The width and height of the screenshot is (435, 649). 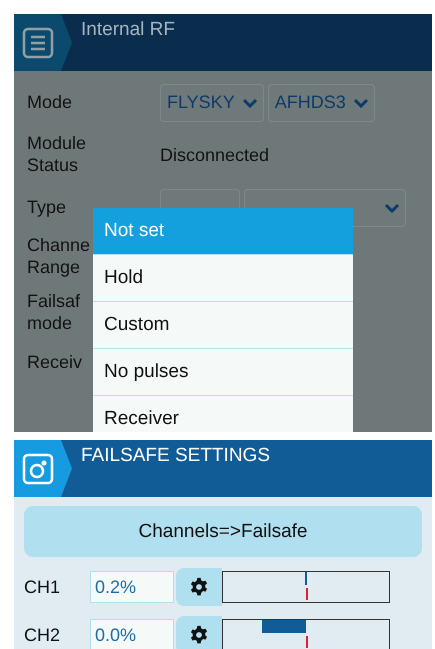 I want to click on value-field: 0.2%, so click(x=132, y=587).